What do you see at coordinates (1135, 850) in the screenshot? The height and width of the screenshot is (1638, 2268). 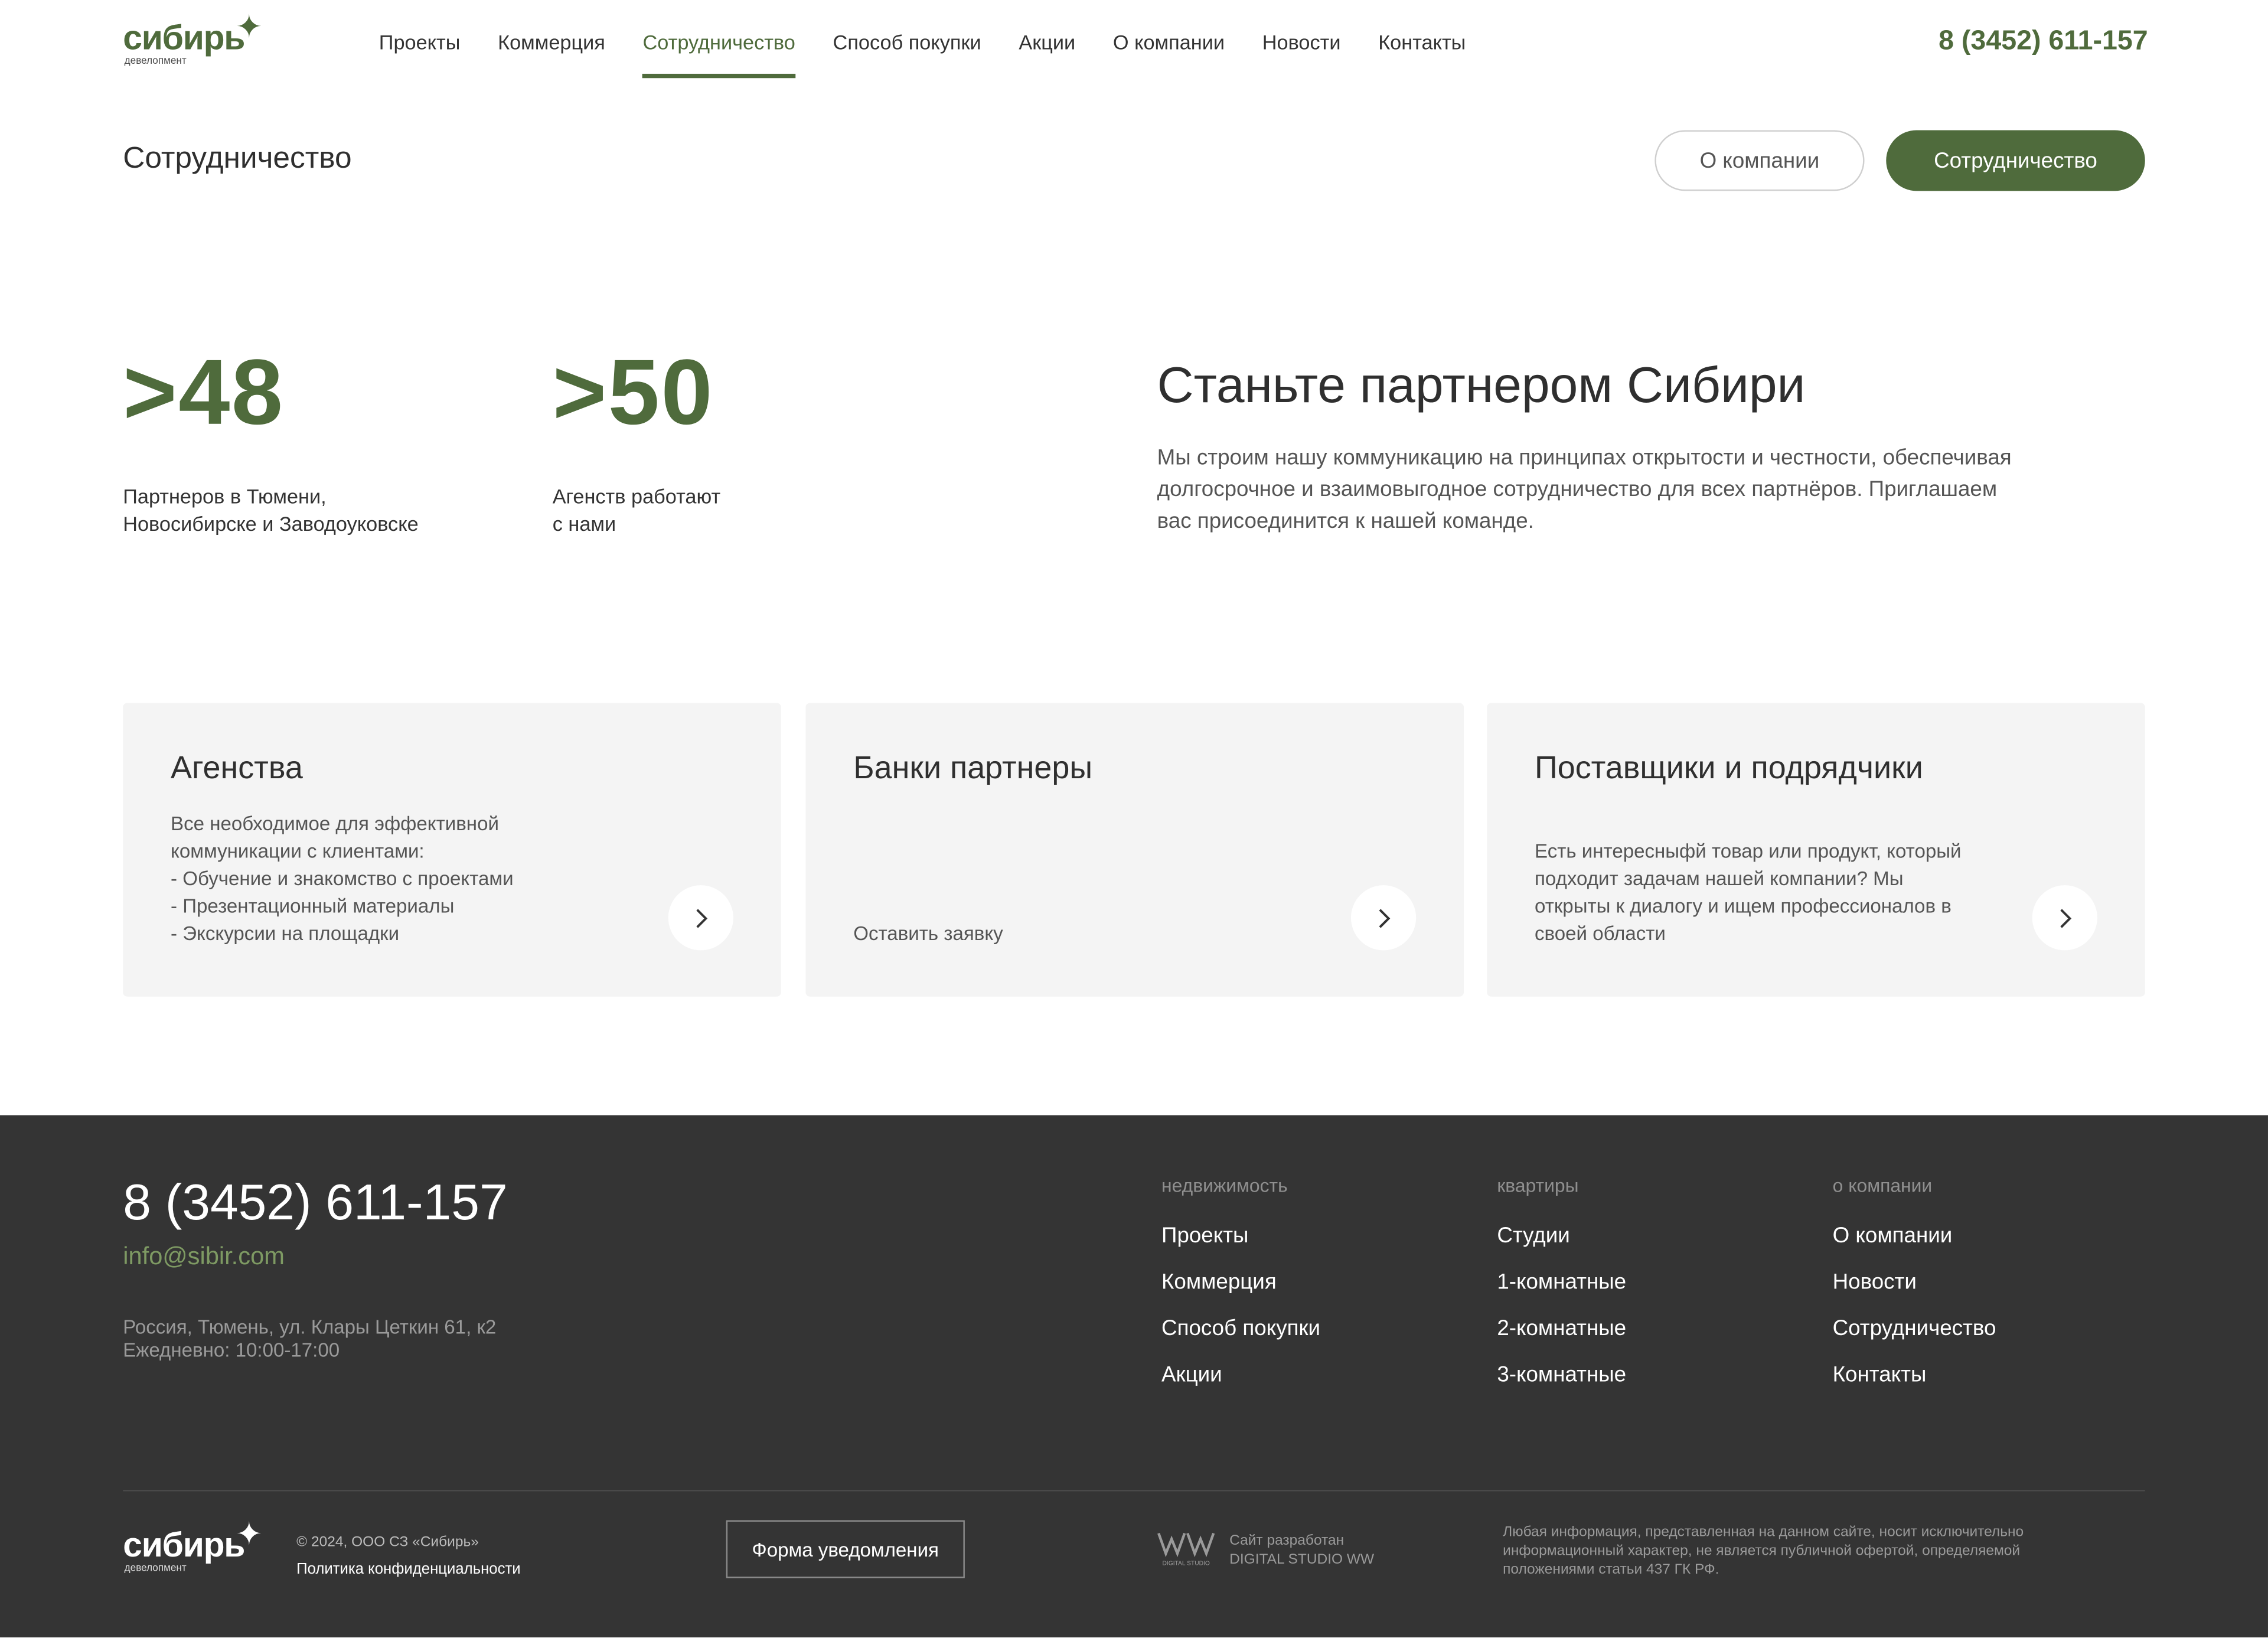 I see `card-partner-banks: Банки партнеры Оставить заявку` at bounding box center [1135, 850].